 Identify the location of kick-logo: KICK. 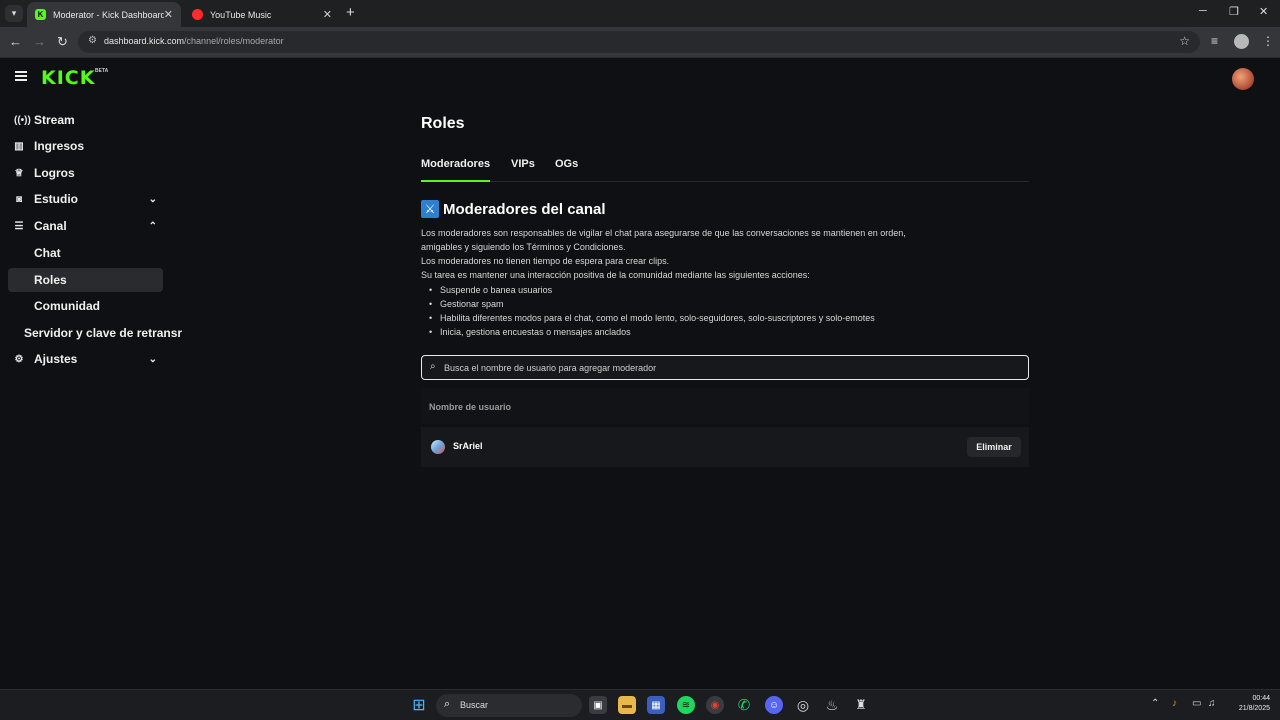
(68, 78).